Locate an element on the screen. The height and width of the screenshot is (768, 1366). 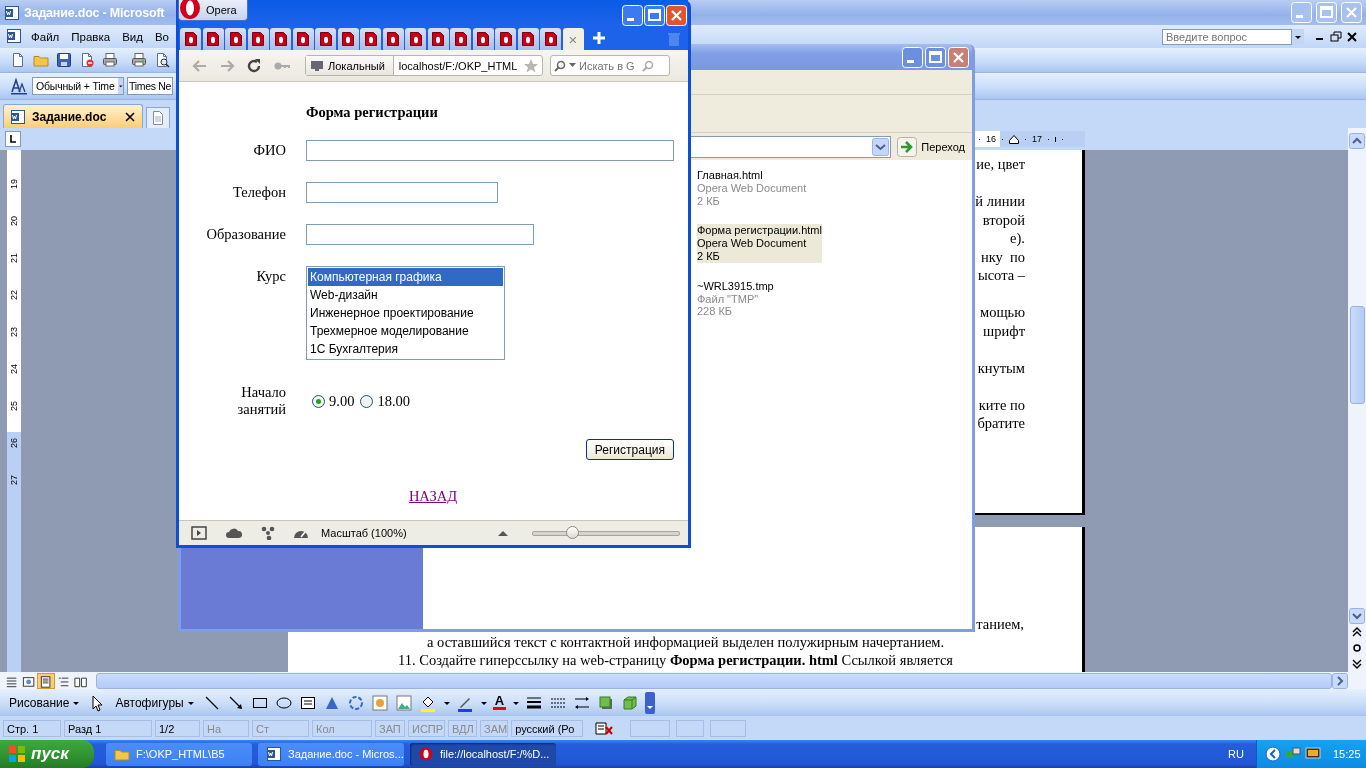
autoshapes-menu: Автофигуры is located at coordinates (154, 702).